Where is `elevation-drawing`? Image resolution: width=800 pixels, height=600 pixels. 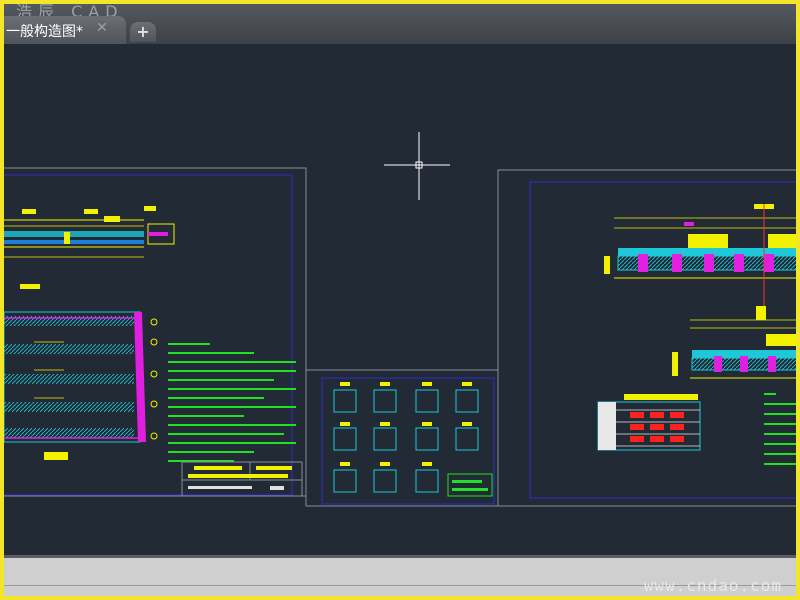 elevation-drawing is located at coordinates (89, 232).